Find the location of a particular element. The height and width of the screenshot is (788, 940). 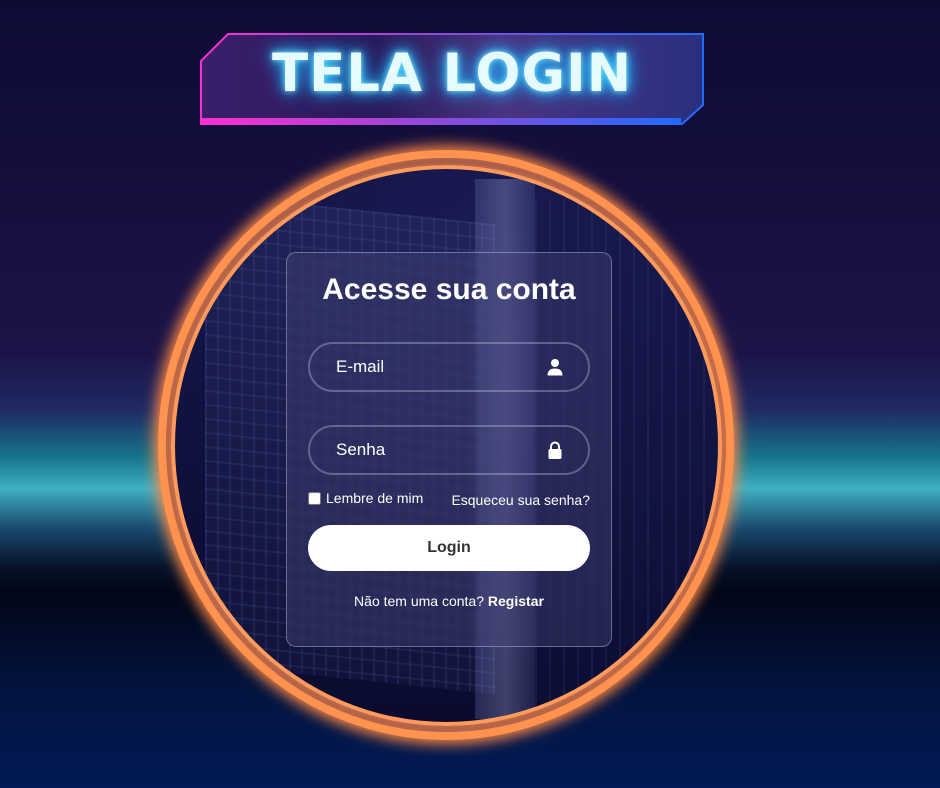

password-input is located at coordinates (425, 450).